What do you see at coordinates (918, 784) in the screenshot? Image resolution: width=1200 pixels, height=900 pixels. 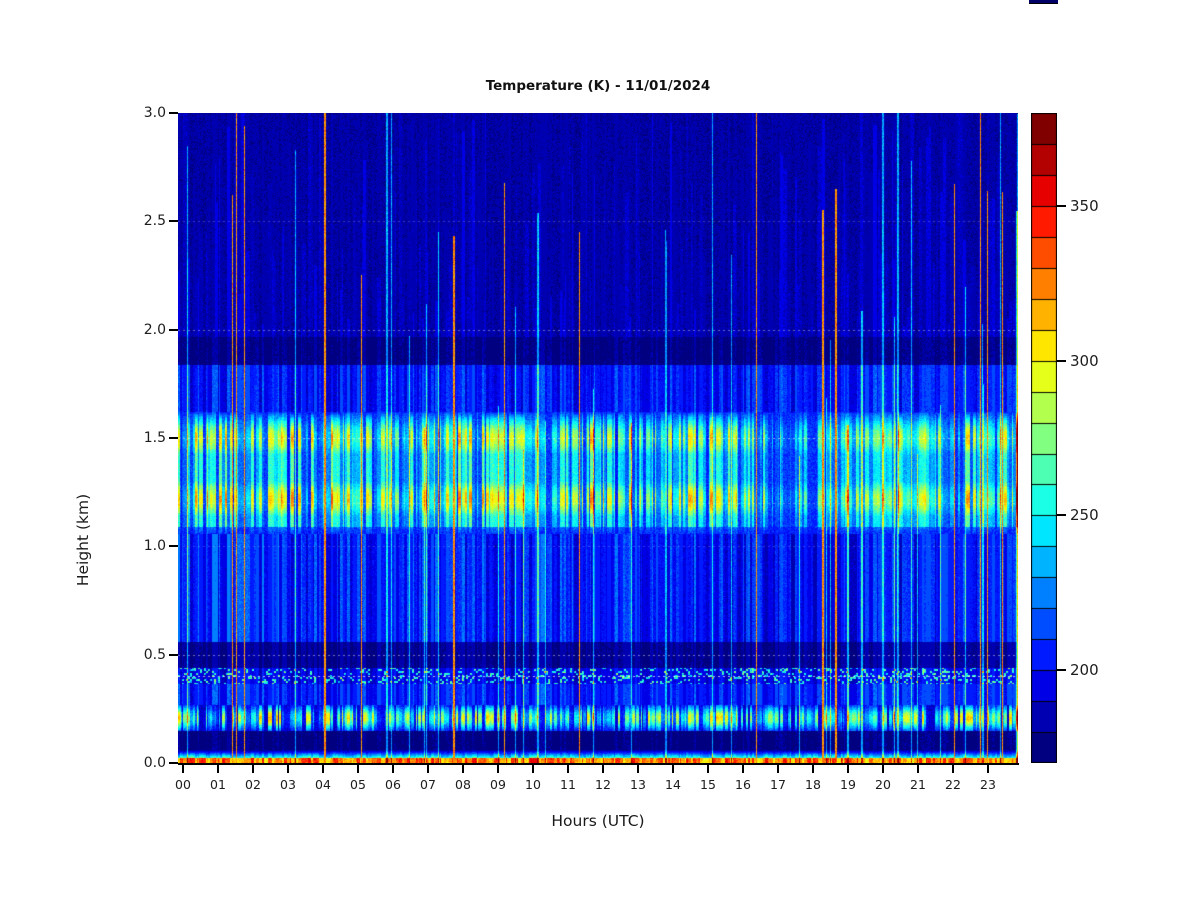 I see `x-axis-tick-label: 21` at bounding box center [918, 784].